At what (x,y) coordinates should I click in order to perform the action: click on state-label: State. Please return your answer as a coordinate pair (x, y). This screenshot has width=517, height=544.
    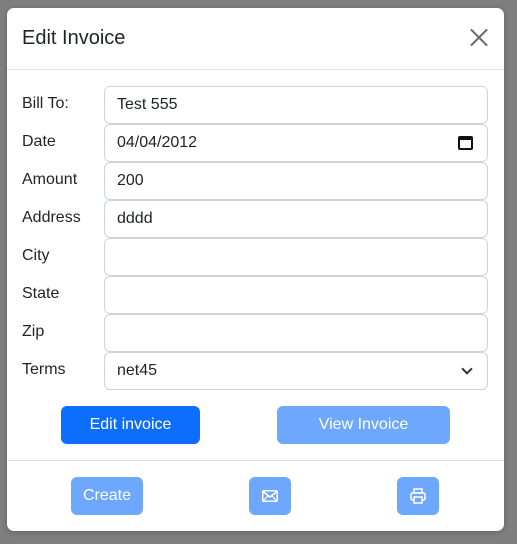
    Looking at the image, I should click on (41, 293).